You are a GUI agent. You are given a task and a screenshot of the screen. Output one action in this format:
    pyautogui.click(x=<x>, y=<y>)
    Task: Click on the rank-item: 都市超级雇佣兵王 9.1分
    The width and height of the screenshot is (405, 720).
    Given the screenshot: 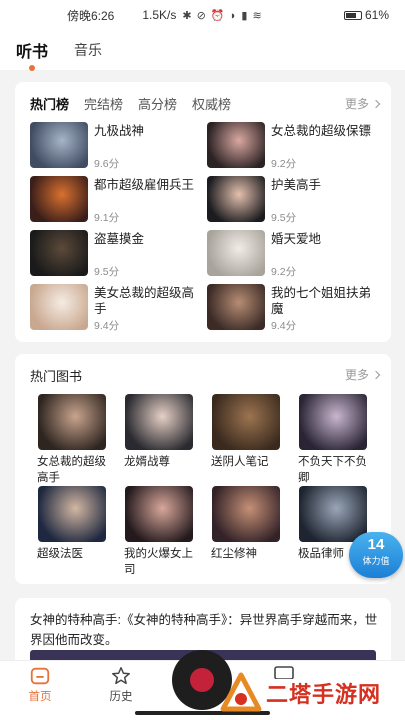 What is the action you would take?
    pyautogui.click(x=115, y=201)
    